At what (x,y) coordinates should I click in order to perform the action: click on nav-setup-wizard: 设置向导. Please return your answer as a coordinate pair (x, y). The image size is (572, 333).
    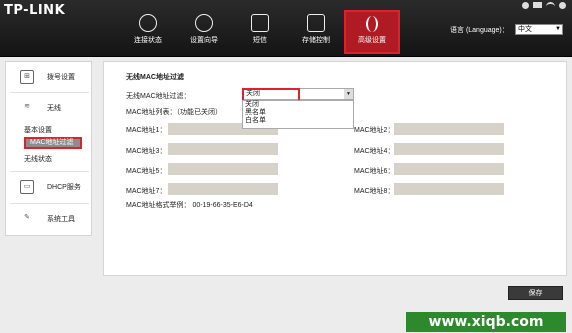
    Looking at the image, I should click on (204, 32).